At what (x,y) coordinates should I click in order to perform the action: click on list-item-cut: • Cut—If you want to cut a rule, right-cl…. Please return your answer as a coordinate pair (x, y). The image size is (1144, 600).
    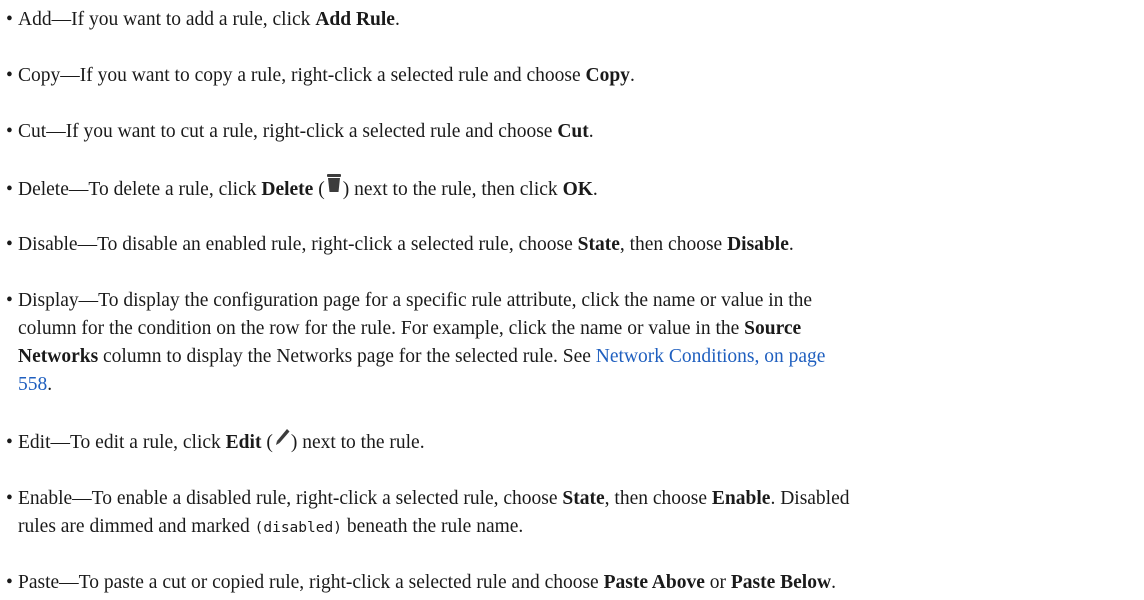
    Looking at the image, I should click on (570, 132).